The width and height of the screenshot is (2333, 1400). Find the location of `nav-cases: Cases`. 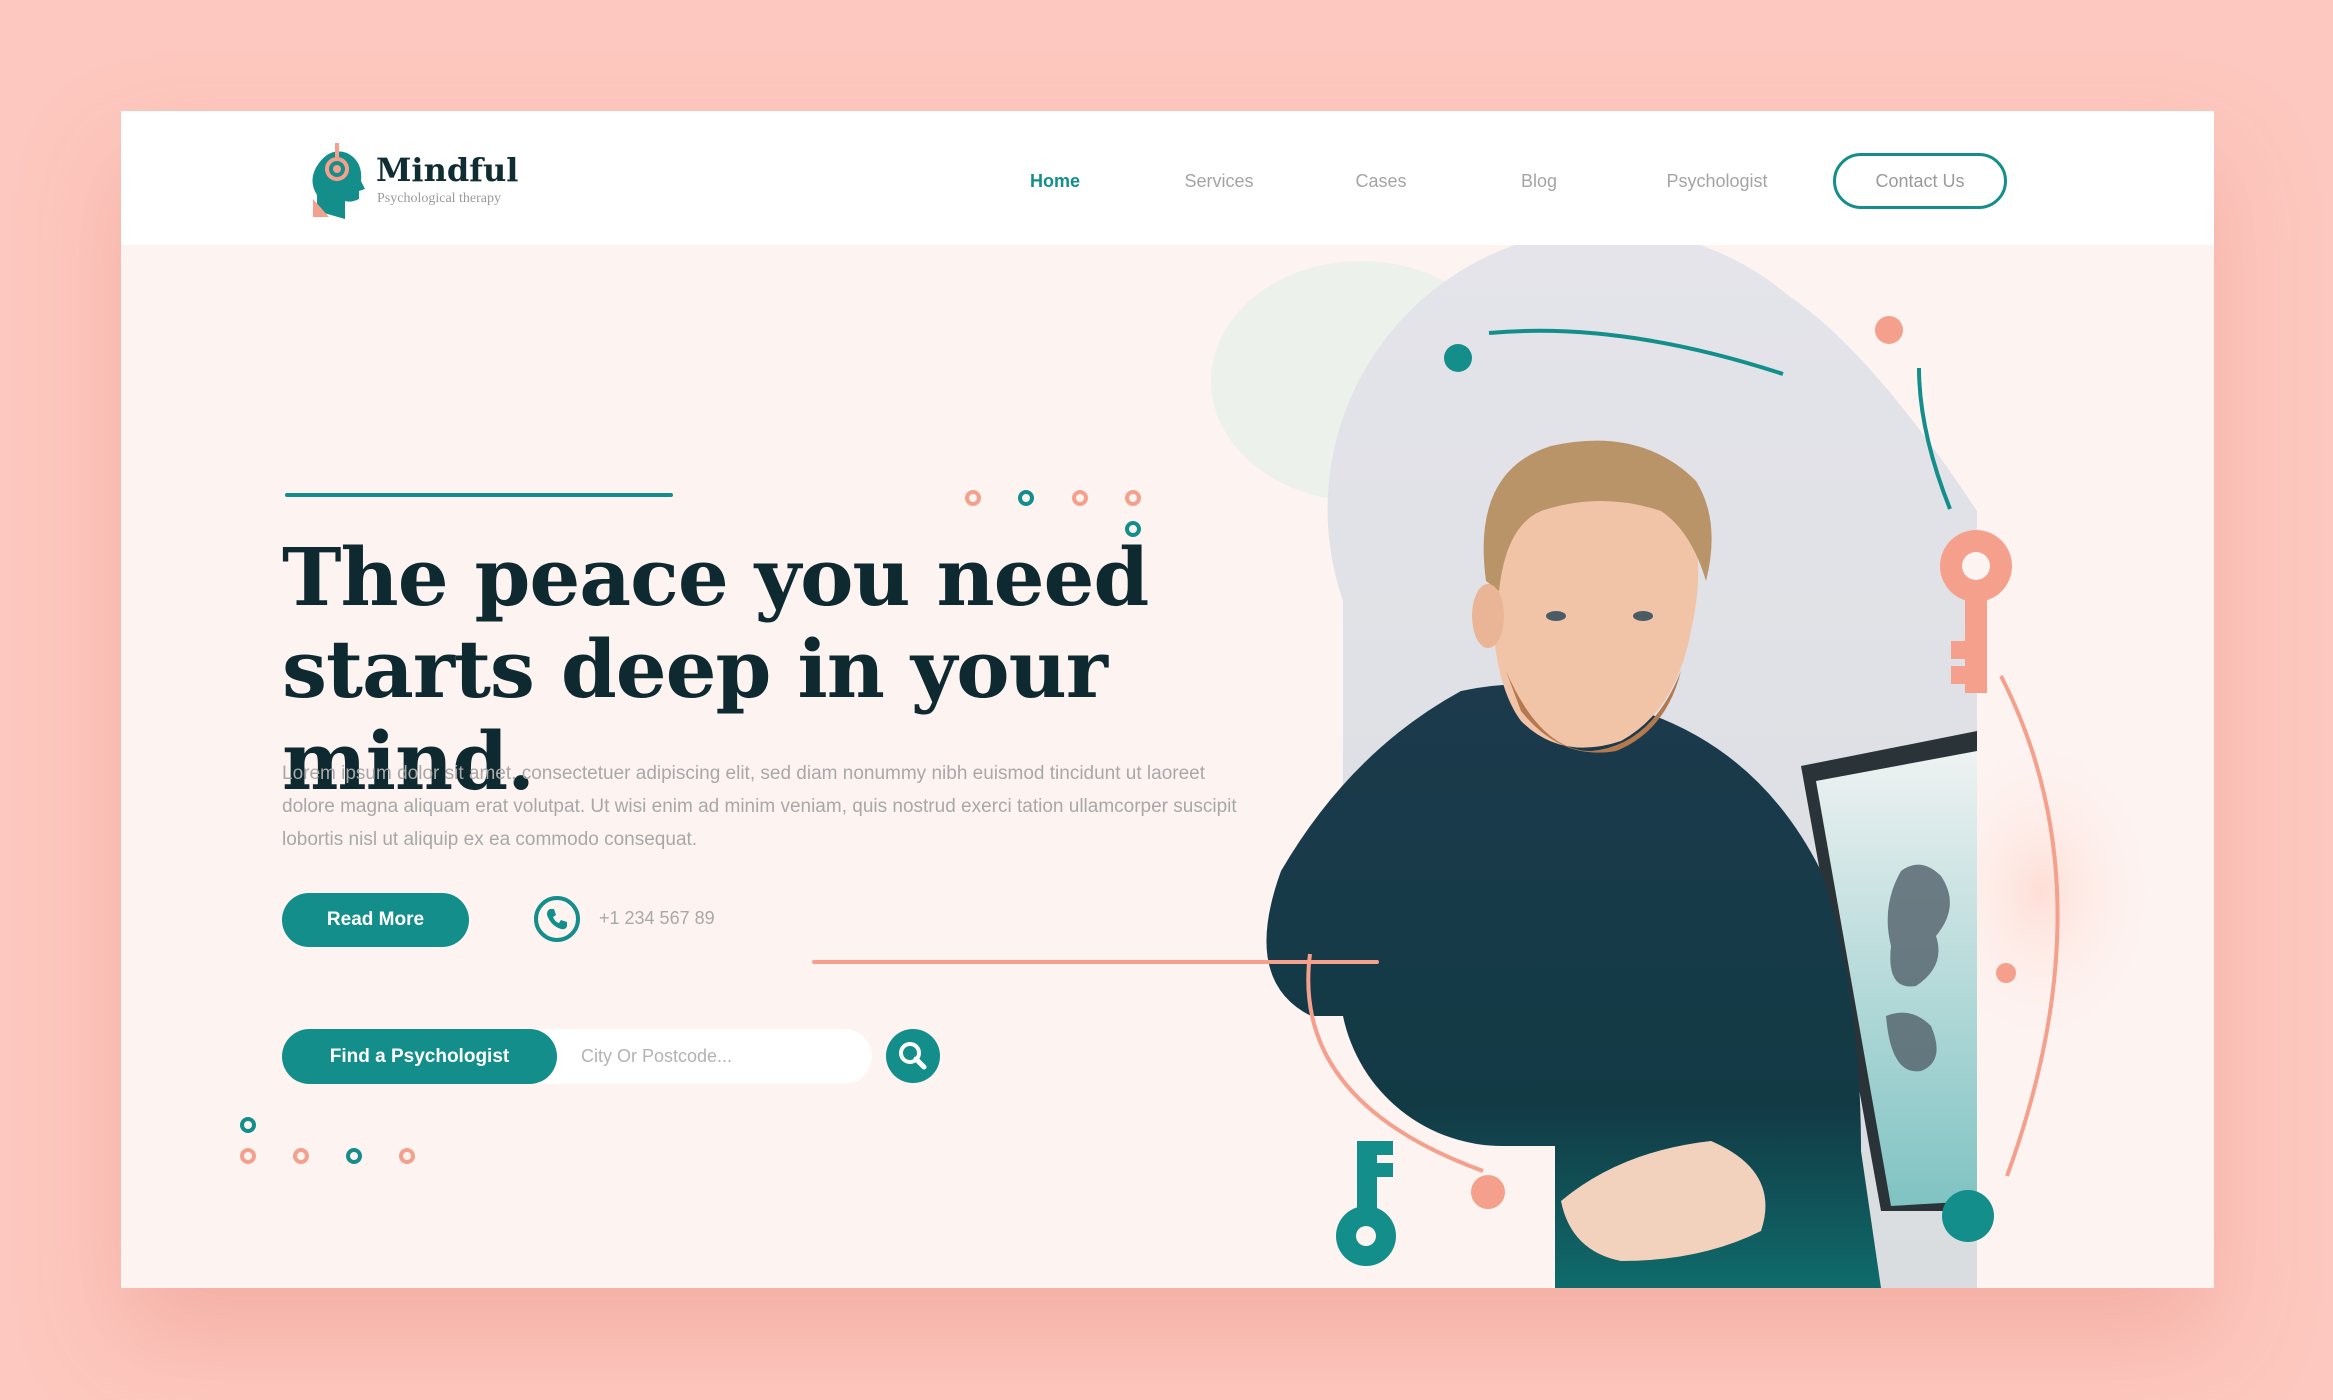

nav-cases: Cases is located at coordinates (1380, 181).